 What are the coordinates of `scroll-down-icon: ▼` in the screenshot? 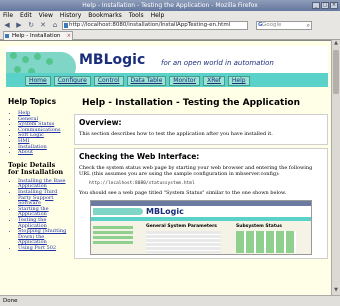 It's located at (336, 291).